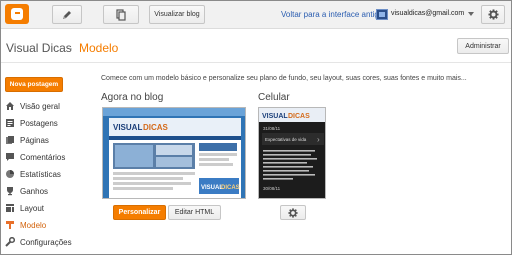 This screenshot has height=255, width=512. I want to click on sidebar-item-template: Modelo, so click(25, 225).